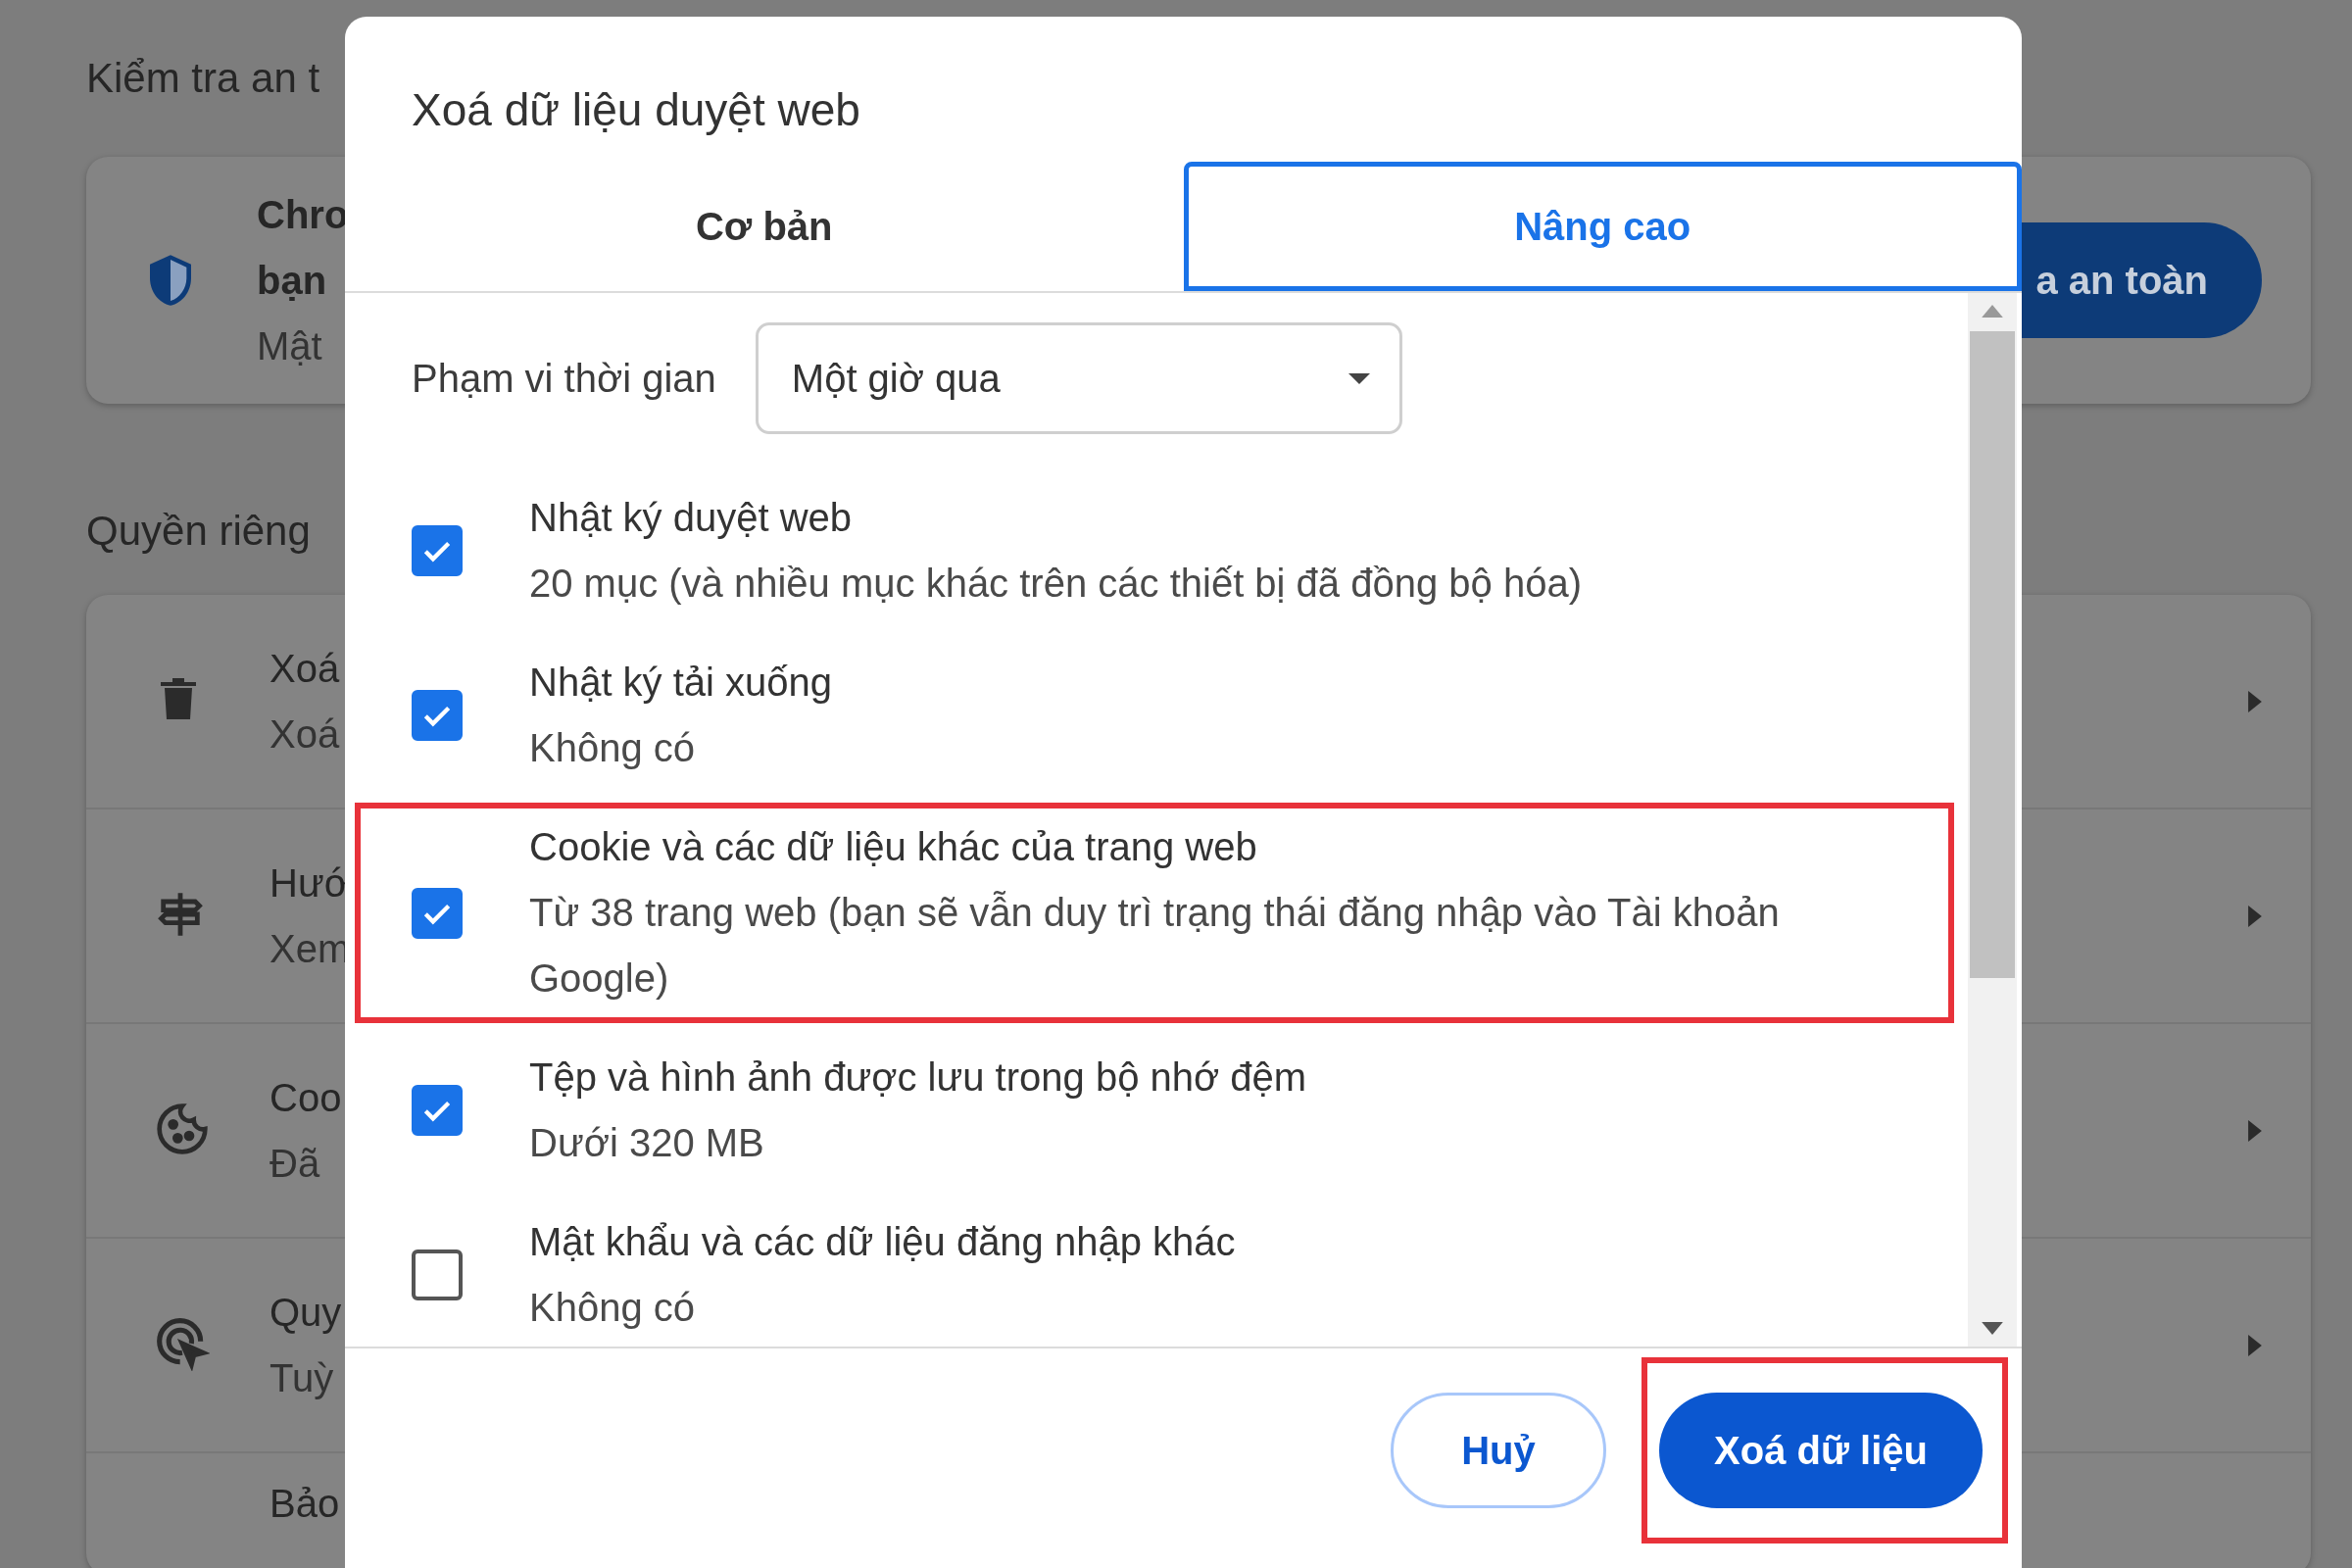  Describe the element at coordinates (292, 280) in the screenshot. I see `card-text: bạn` at that location.